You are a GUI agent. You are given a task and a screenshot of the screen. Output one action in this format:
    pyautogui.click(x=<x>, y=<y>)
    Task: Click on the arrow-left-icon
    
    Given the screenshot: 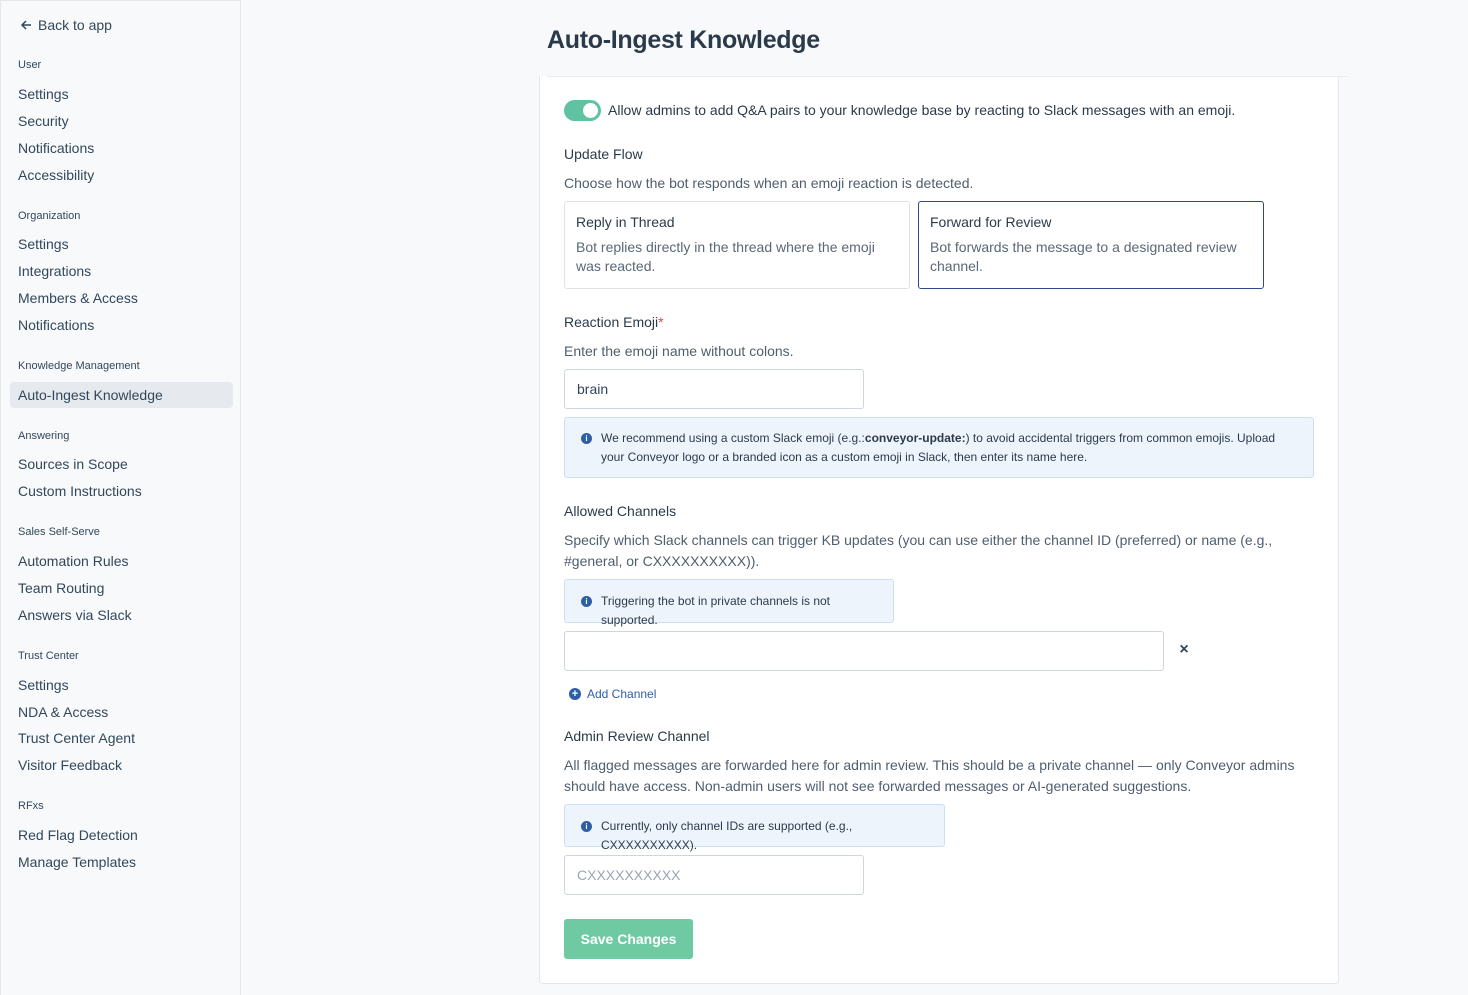 What is the action you would take?
    pyautogui.click(x=25, y=25)
    